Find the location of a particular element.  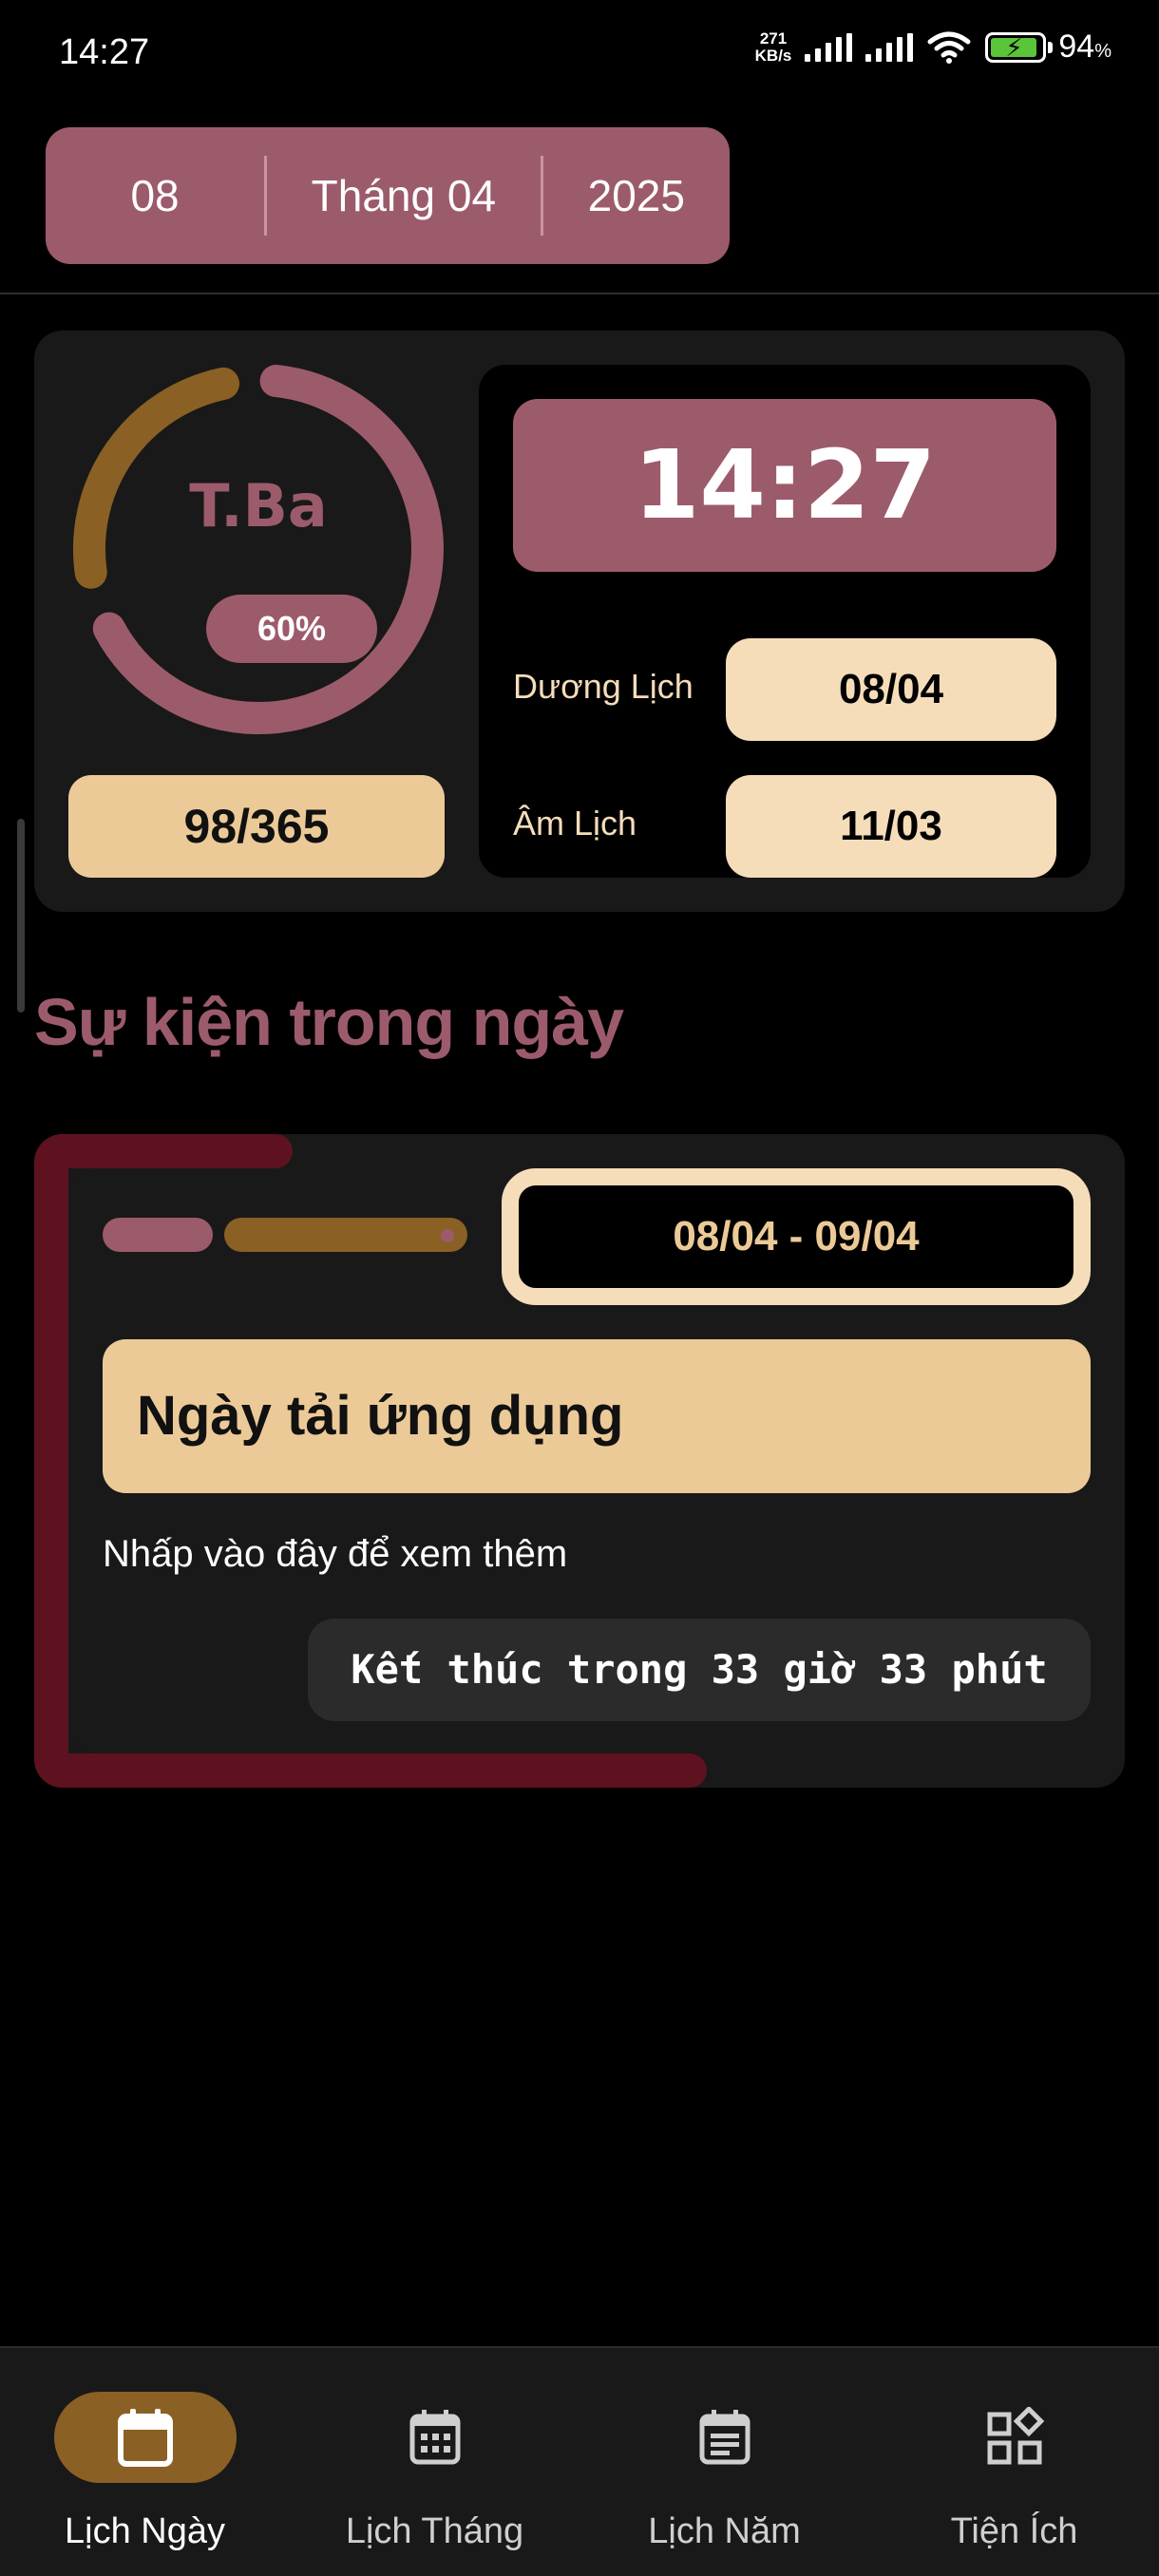

event-description: Nhấp vào đây để xem thêm is located at coordinates (335, 1554).